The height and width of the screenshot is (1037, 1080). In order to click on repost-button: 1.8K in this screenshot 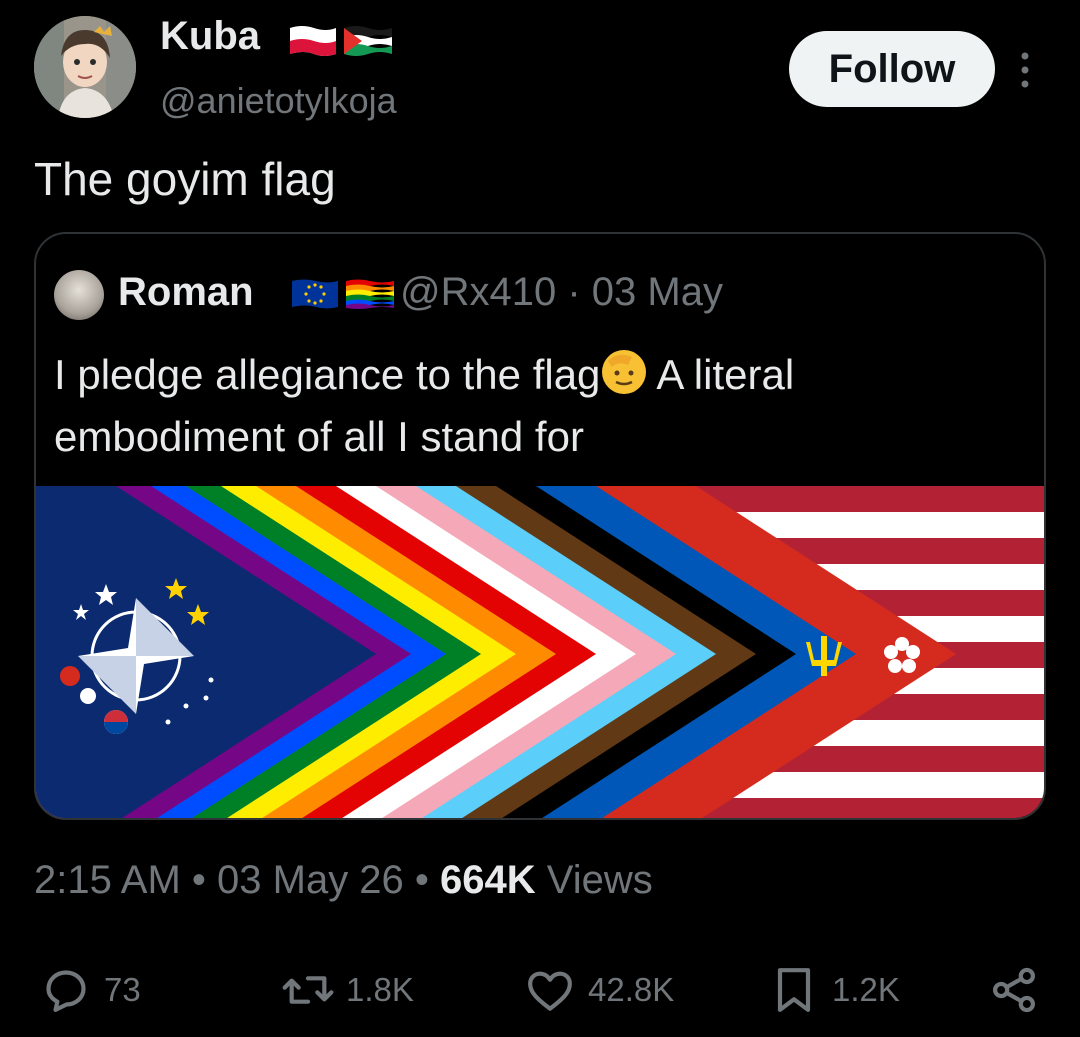, I will do `click(347, 990)`.